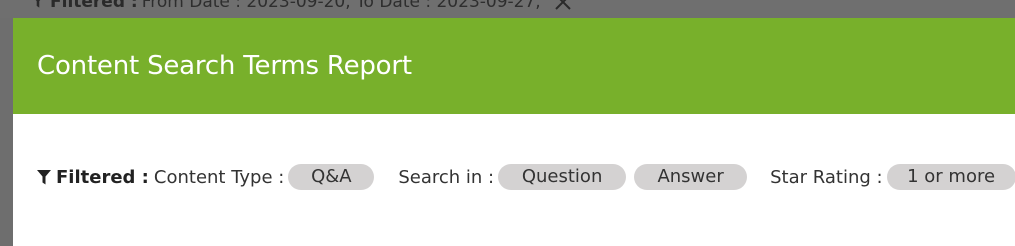 The image size is (1015, 246). What do you see at coordinates (826, 177) in the screenshot?
I see `star-rating-label: Star Rating :` at bounding box center [826, 177].